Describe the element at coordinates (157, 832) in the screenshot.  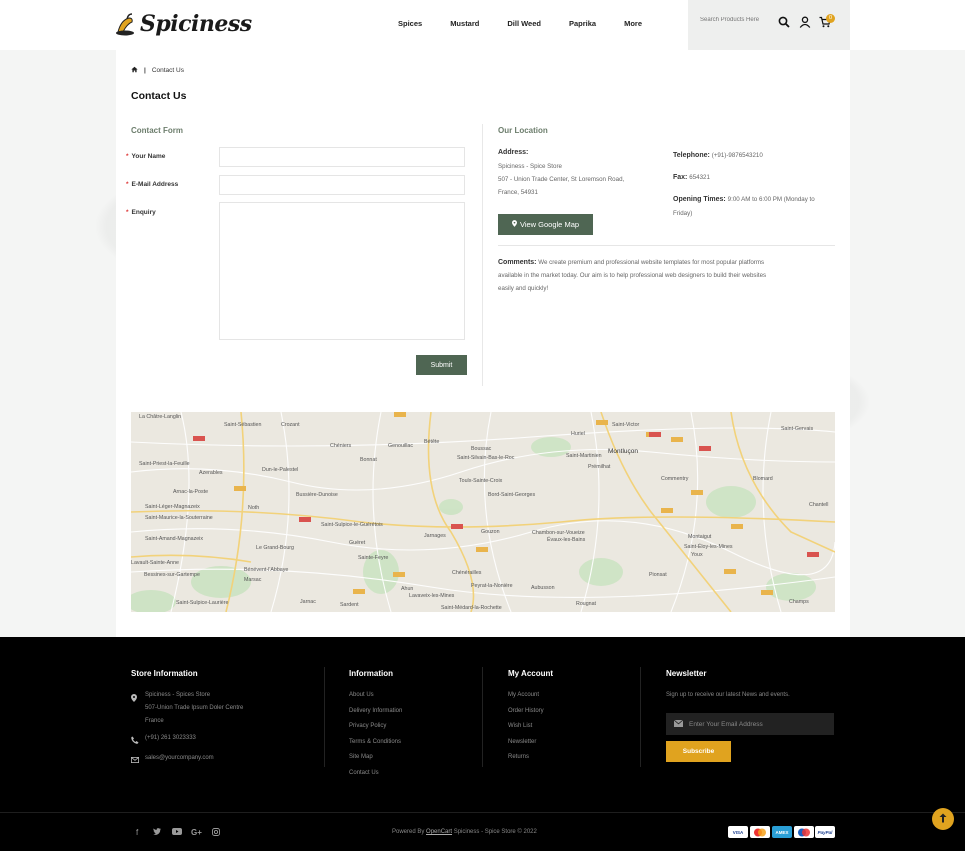
I see `twitter-icon` at that location.